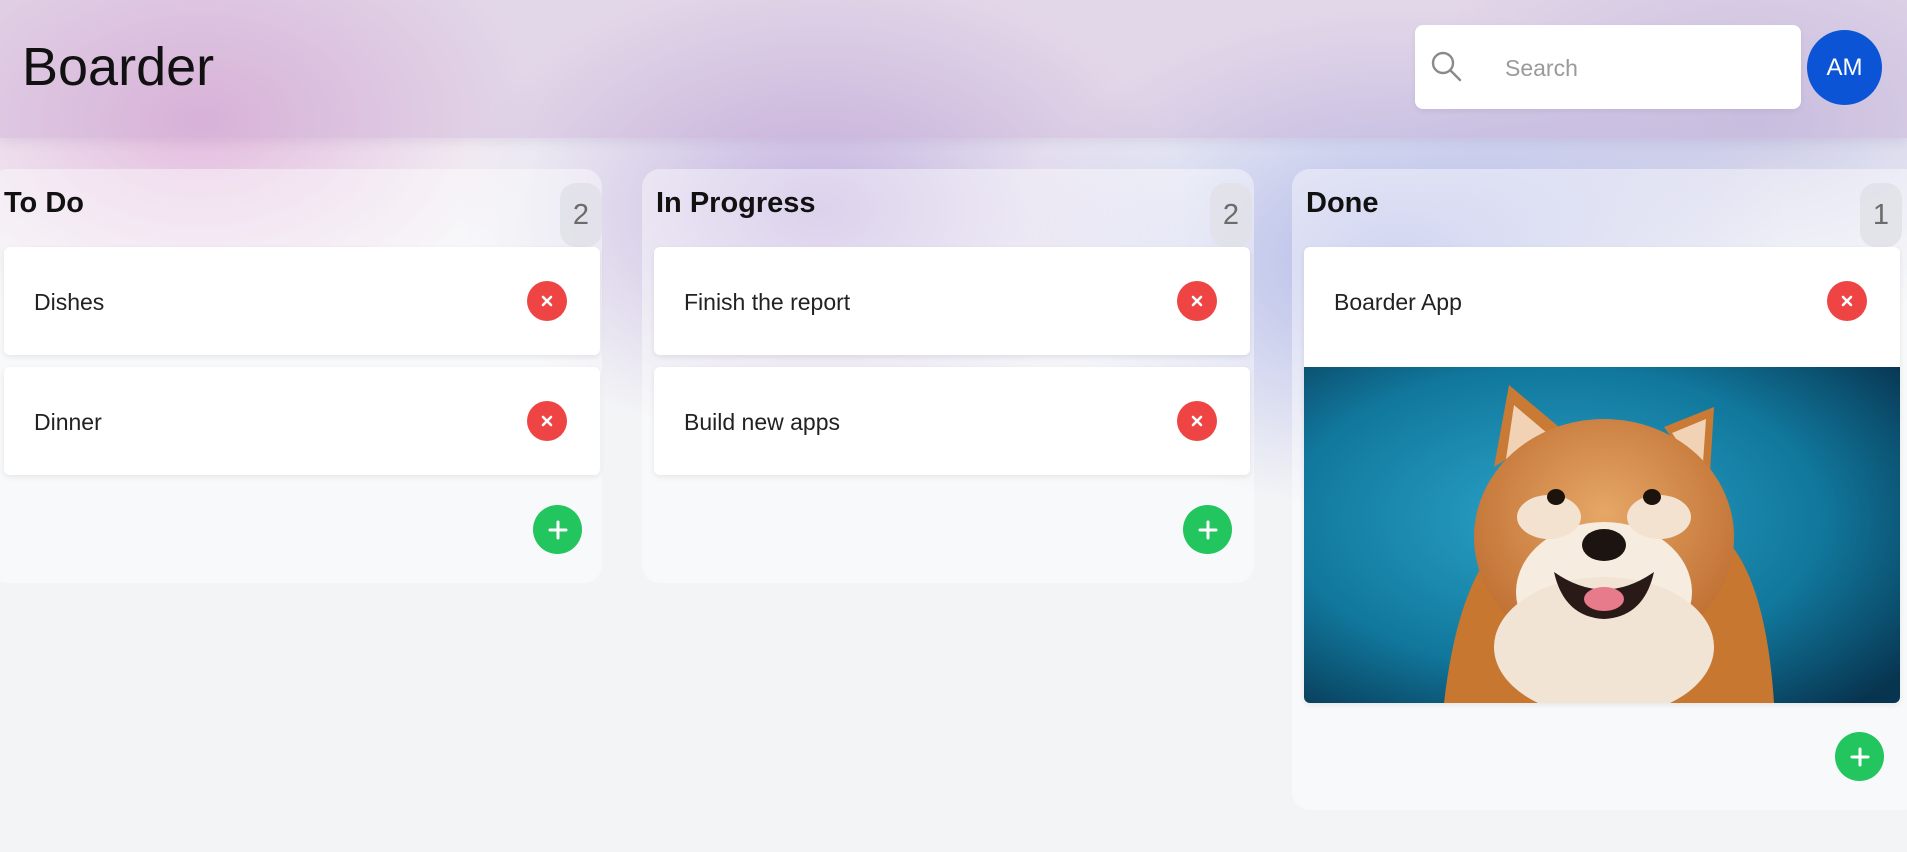 This screenshot has height=852, width=1907. What do you see at coordinates (1881, 215) in the screenshot?
I see `card-count-badge: 1` at bounding box center [1881, 215].